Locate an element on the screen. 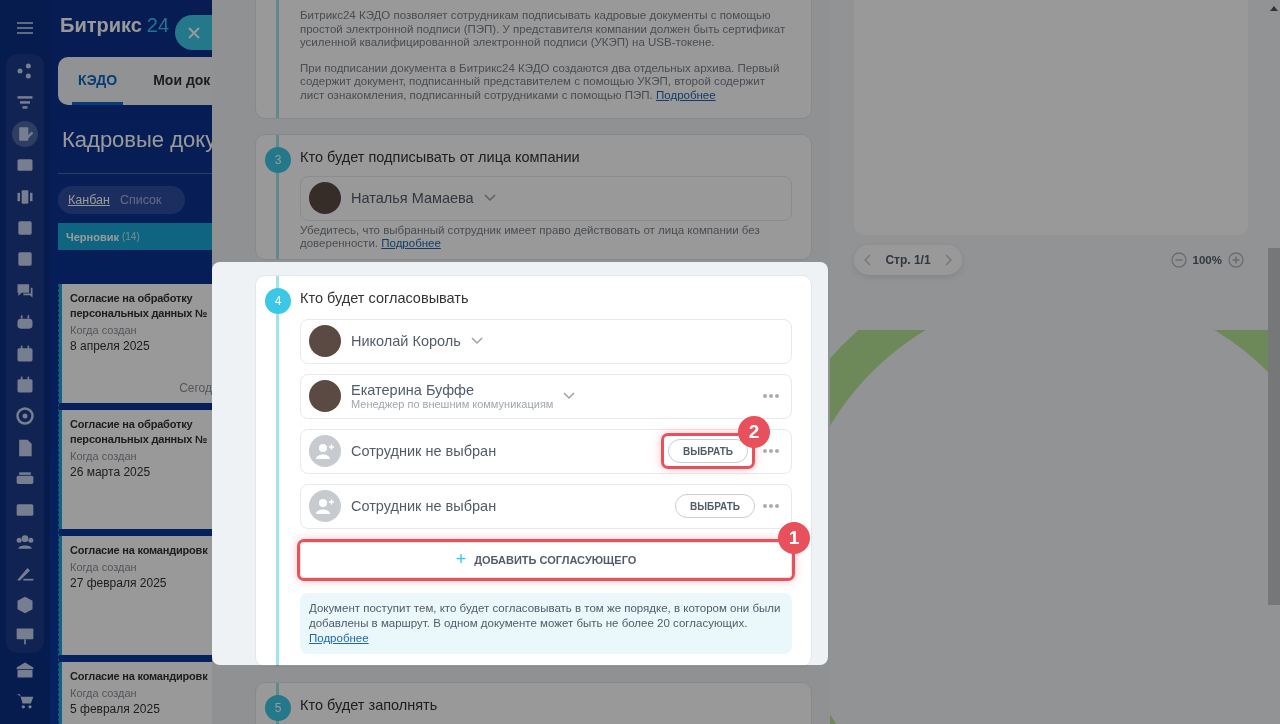  page-counter: Стр. 1/1 is located at coordinates (908, 260).